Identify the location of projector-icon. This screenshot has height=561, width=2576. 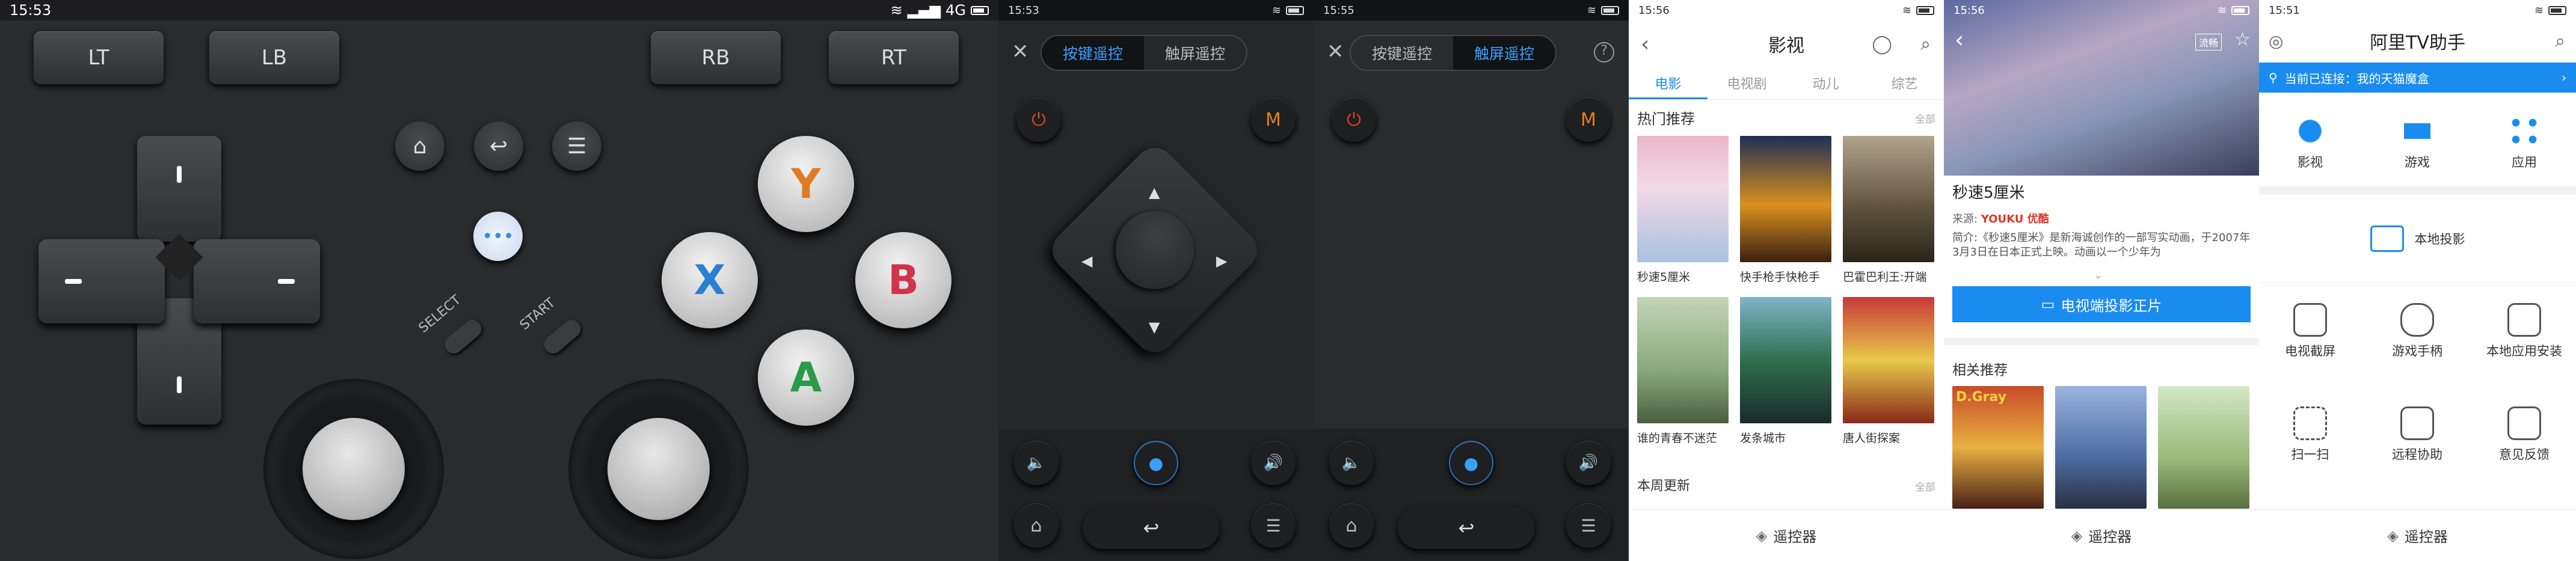
(2387, 238).